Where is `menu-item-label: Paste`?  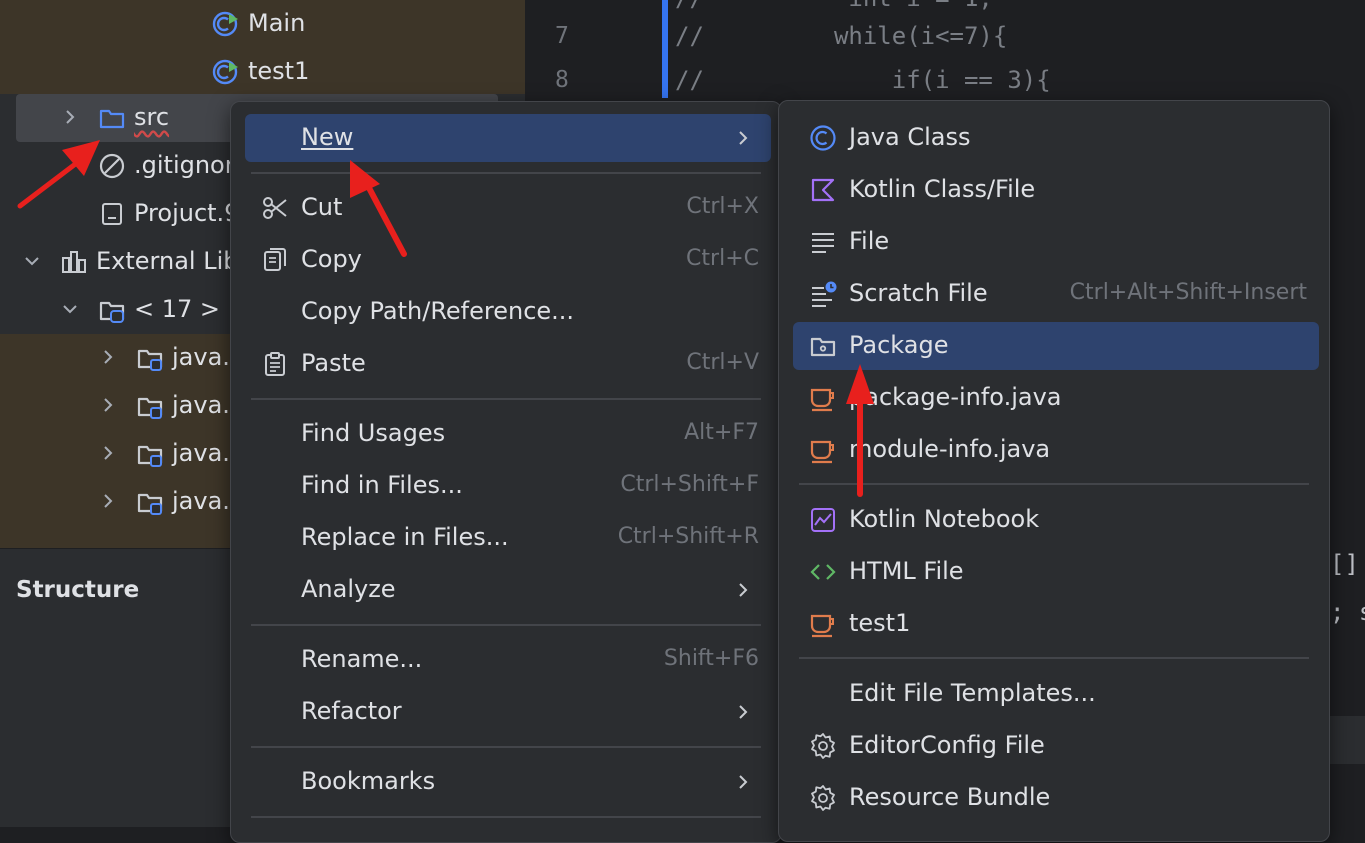
menu-item-label: Paste is located at coordinates (333, 363).